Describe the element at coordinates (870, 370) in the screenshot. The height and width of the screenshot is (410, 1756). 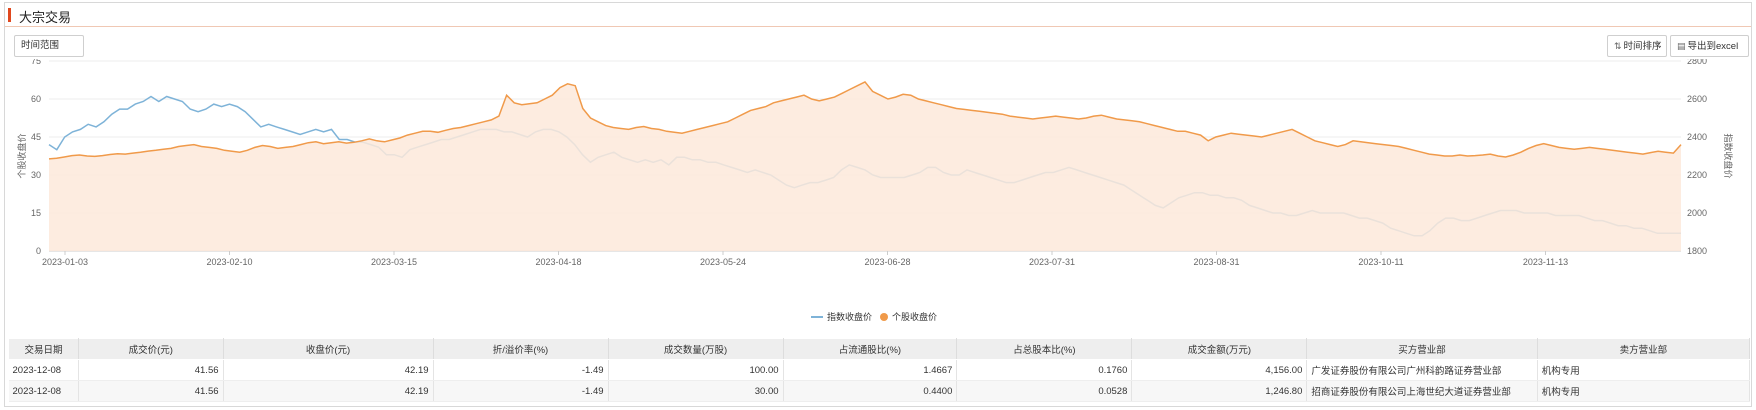
I see `table-cell: 1.4667` at that location.